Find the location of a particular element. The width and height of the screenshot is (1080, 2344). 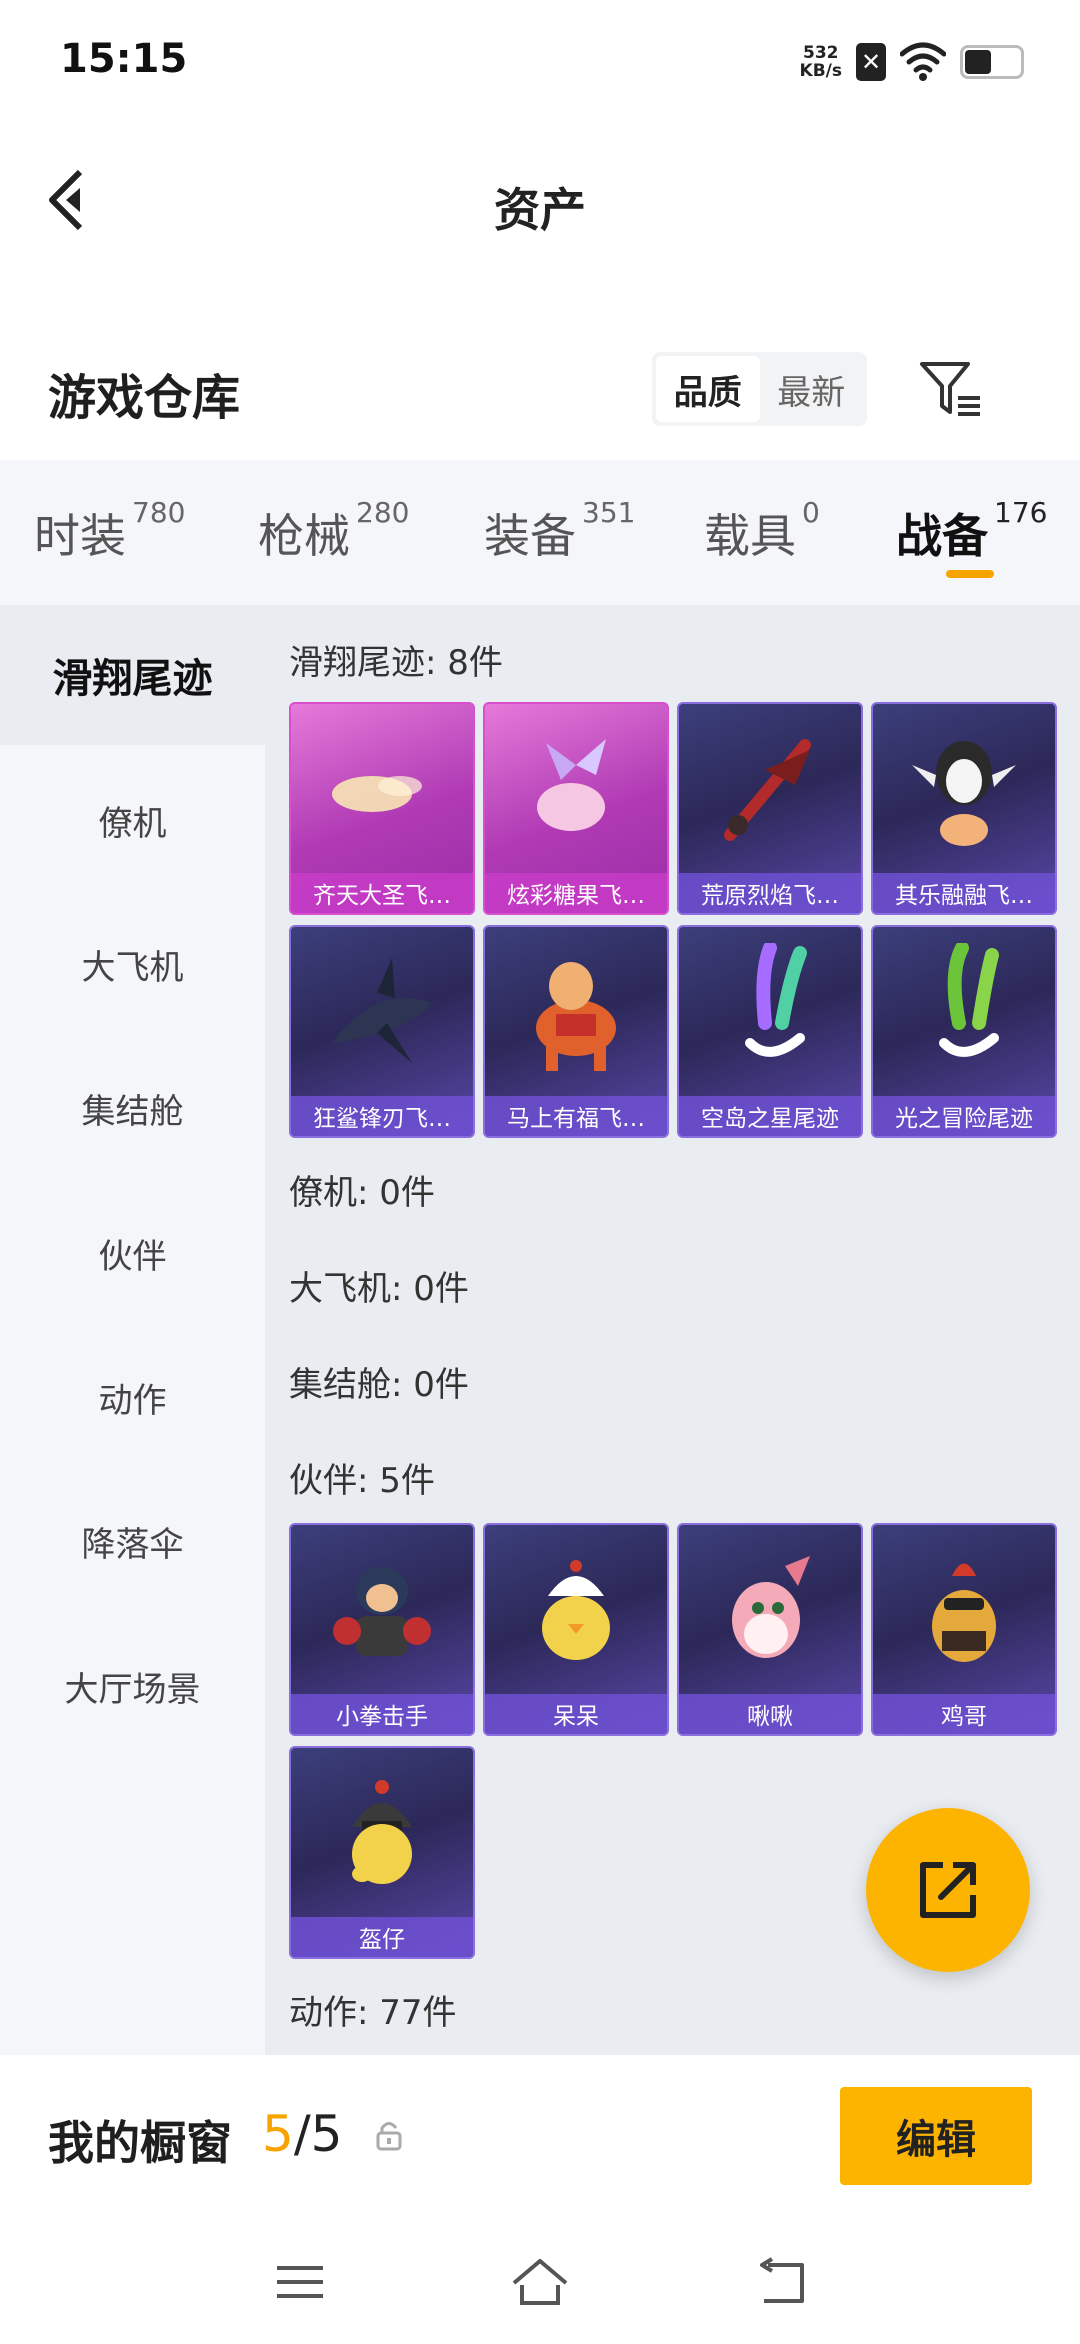

category-tabs: 时装 780 枪械 280 装备 351 载具 0 战备 176 is located at coordinates (540, 532).